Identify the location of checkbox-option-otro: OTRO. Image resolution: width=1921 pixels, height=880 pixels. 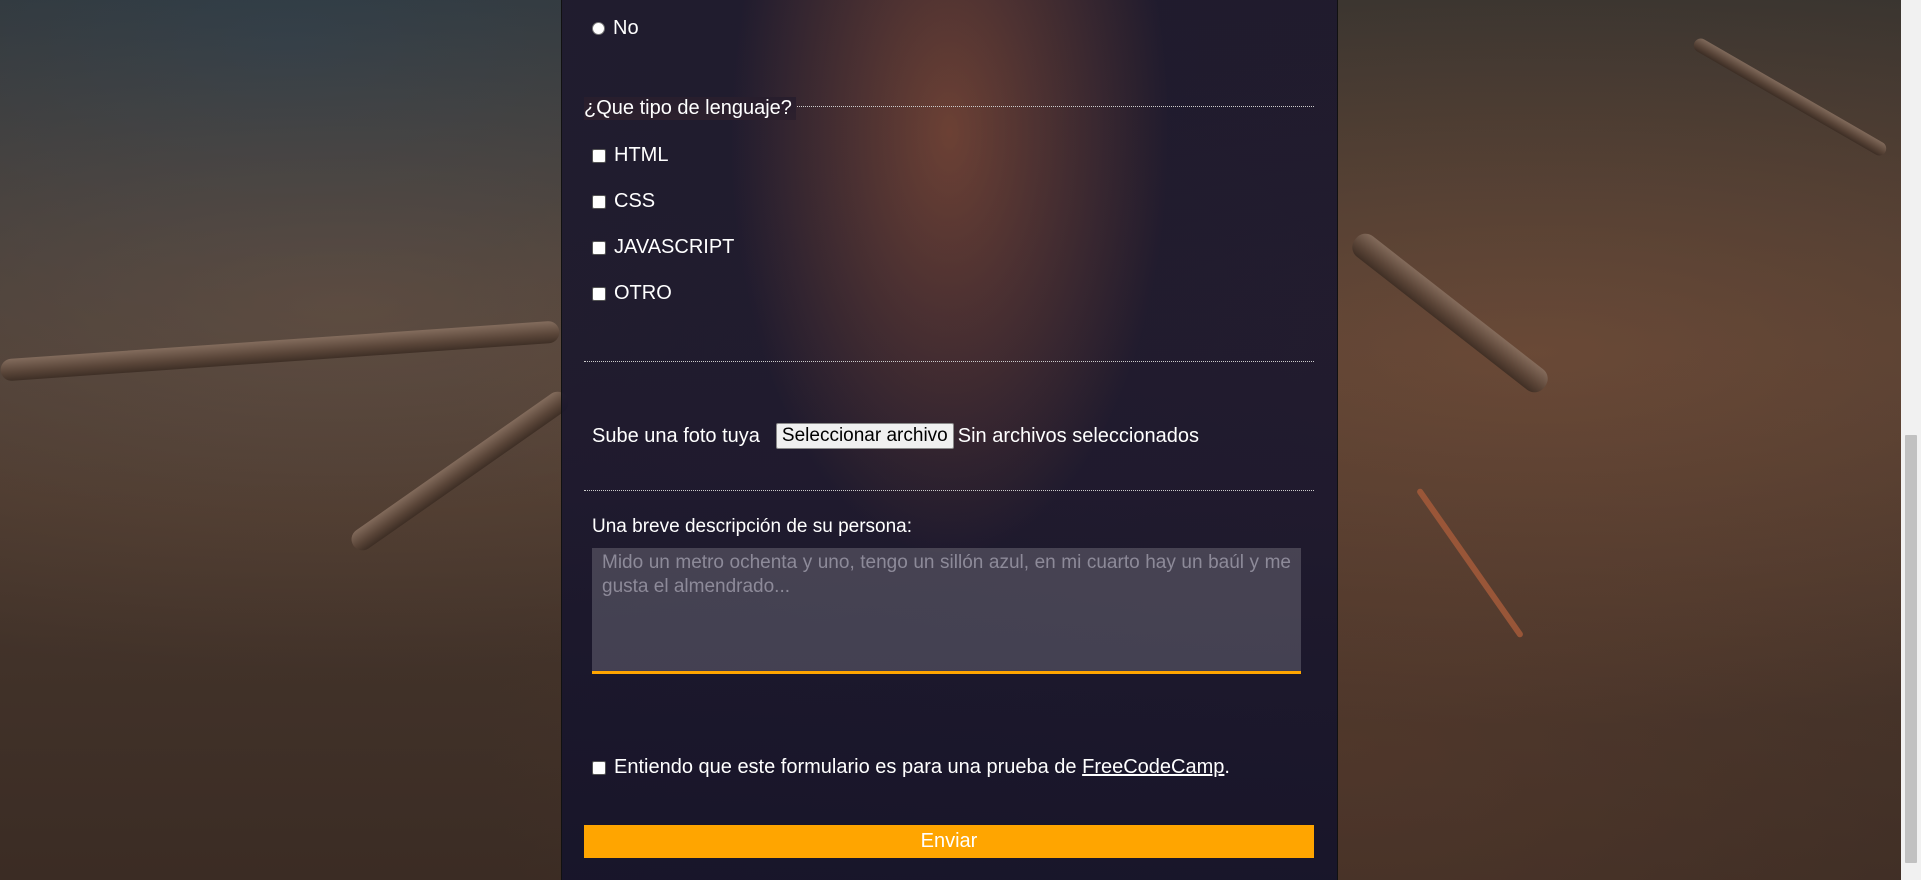
(632, 293).